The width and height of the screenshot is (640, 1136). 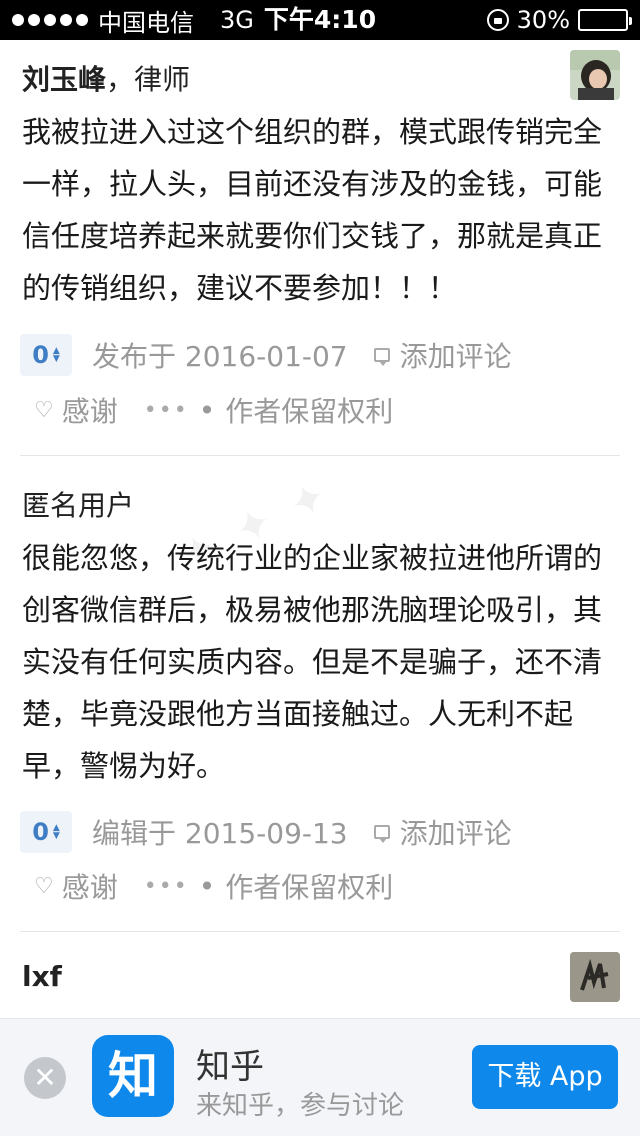 I want to click on status-bar: 中国电信 3G 下午4:10 30%, so click(x=320, y=20).